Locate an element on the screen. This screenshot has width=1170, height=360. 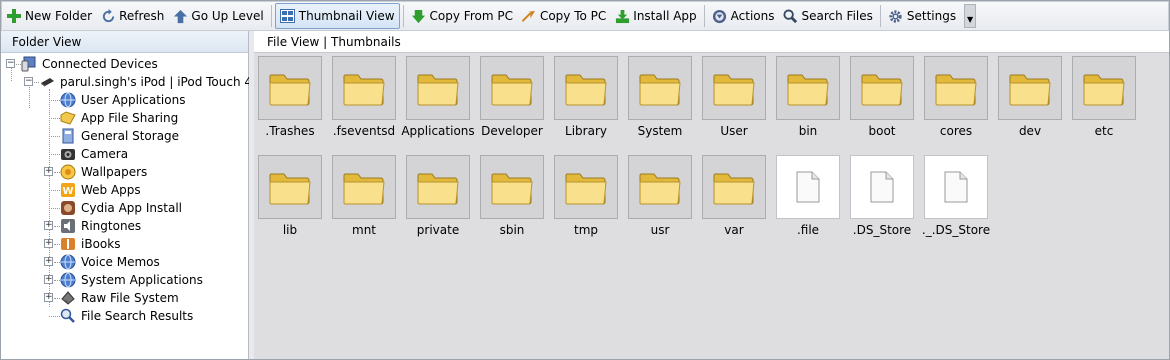
actions-button: Actions is located at coordinates (743, 16).